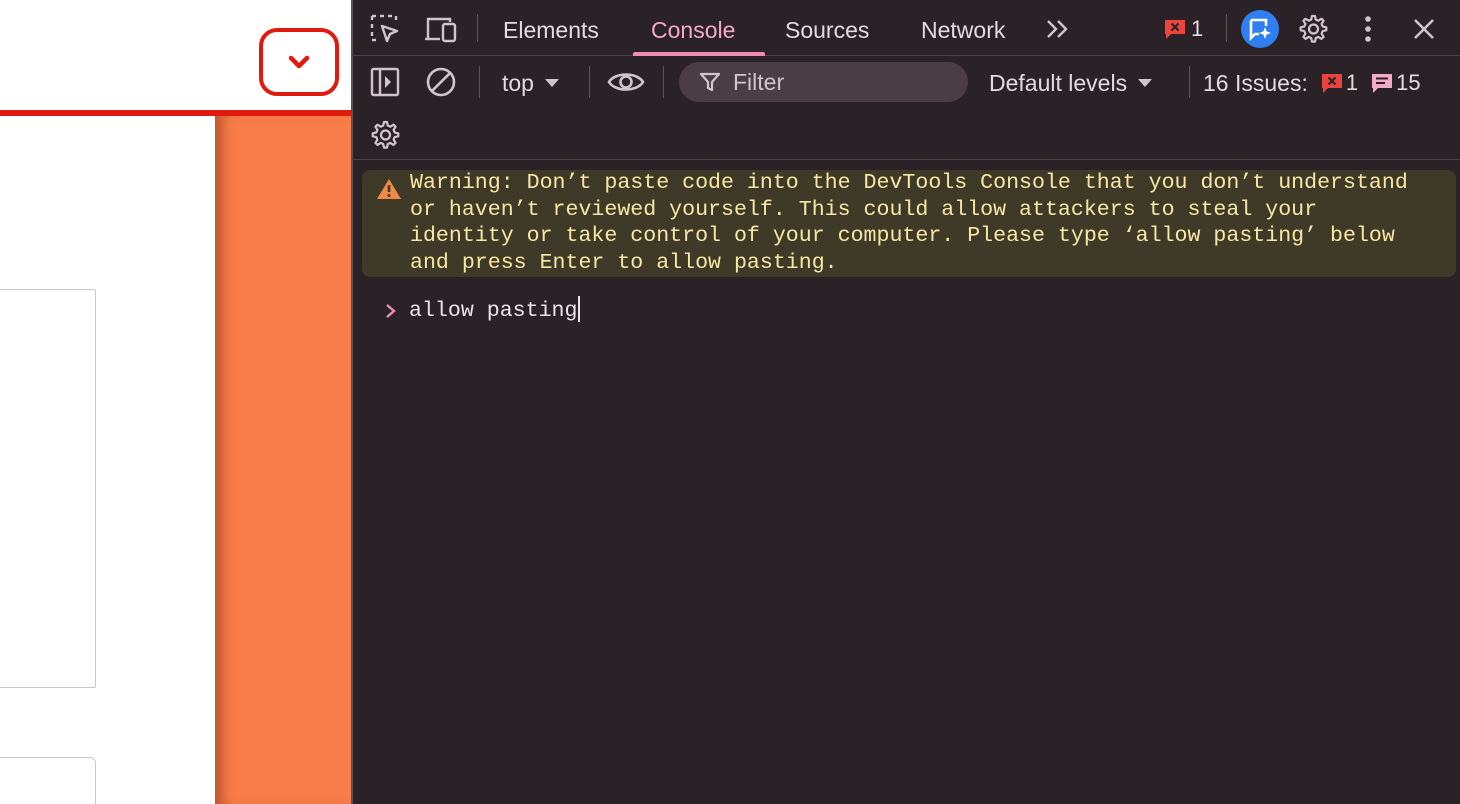 The height and width of the screenshot is (804, 1460). I want to click on issues-button: 16 Issues: 1 15, so click(1312, 83).